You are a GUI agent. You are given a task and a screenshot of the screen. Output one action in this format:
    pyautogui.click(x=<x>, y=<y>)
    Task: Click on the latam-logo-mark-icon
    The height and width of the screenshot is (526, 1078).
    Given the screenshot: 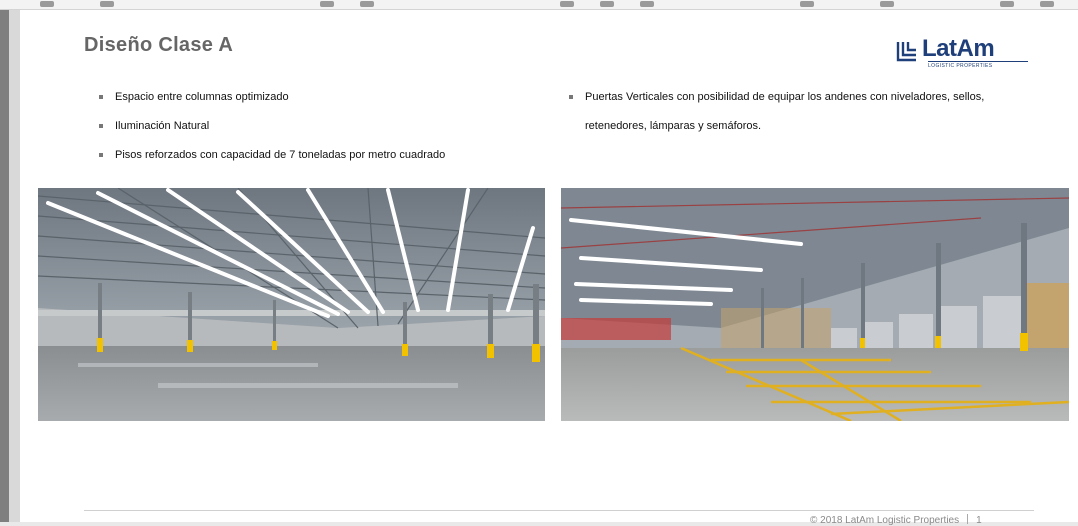 What is the action you would take?
    pyautogui.click(x=906, y=52)
    